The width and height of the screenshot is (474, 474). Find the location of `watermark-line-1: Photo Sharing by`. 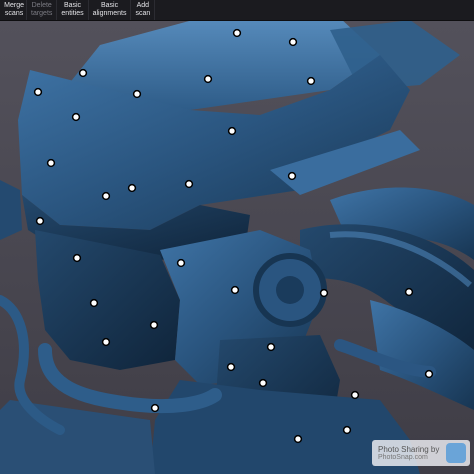

watermark-line-1: Photo Sharing by is located at coordinates (409, 449).